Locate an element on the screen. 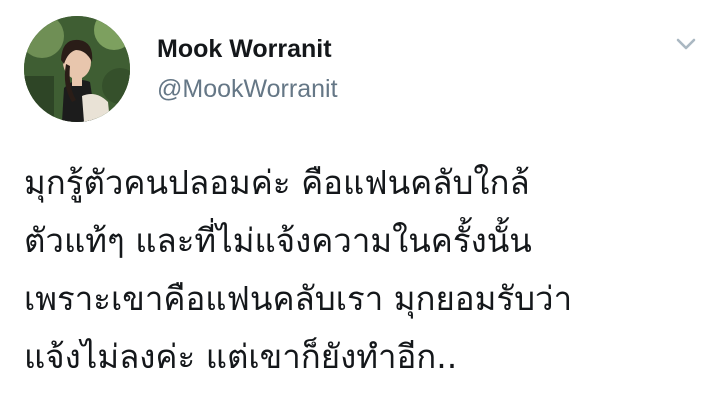 The image size is (720, 417). author-handle: @MookWorranit is located at coordinates (247, 89).